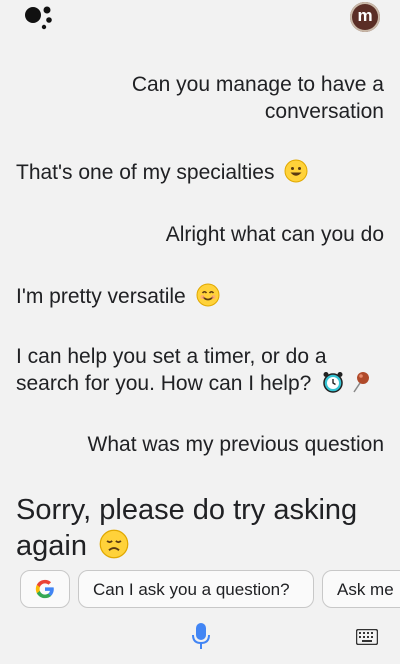  I want to click on microphone-icon, so click(201, 637).